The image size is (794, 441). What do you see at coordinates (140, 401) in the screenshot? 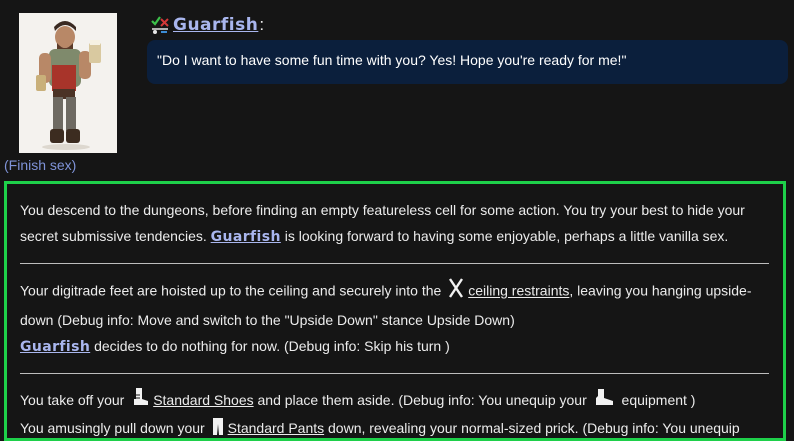
I see `shoe-icon` at bounding box center [140, 401].